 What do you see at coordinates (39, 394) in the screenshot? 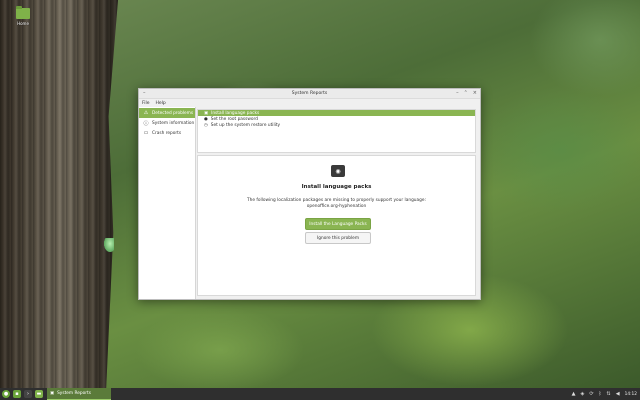
I see `files-icon: ▬` at bounding box center [39, 394].